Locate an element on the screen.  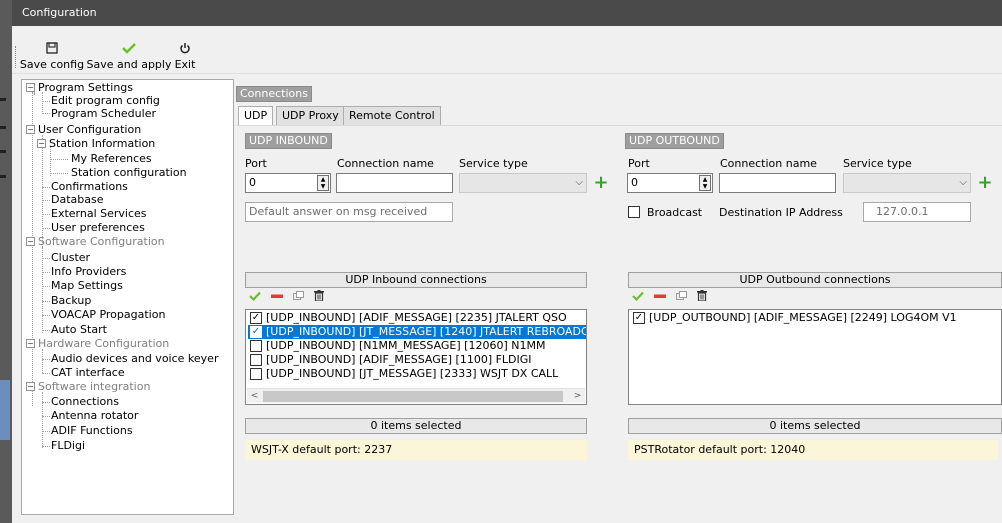
save-config-button: Save config is located at coordinates (52, 56).